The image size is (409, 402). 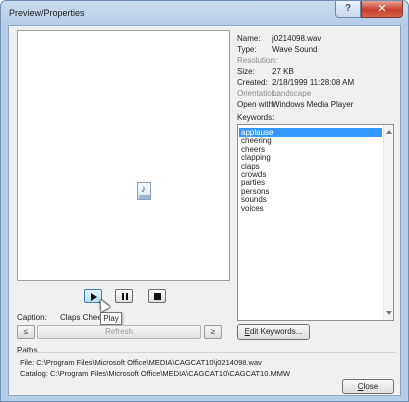 What do you see at coordinates (313, 104) in the screenshot?
I see `property-value: Windows Media Player` at bounding box center [313, 104].